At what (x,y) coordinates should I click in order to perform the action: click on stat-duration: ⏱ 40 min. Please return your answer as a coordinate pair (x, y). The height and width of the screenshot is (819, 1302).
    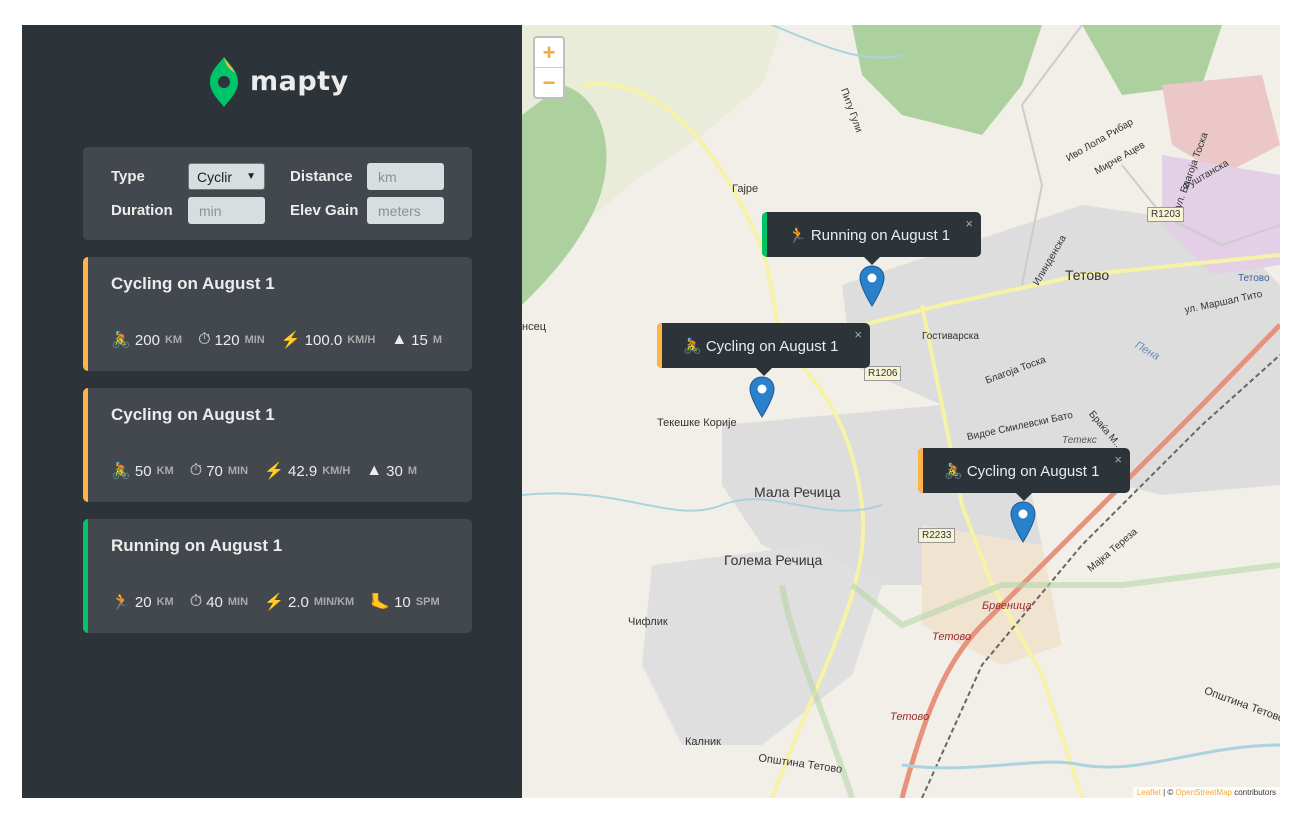
    Looking at the image, I should click on (219, 602).